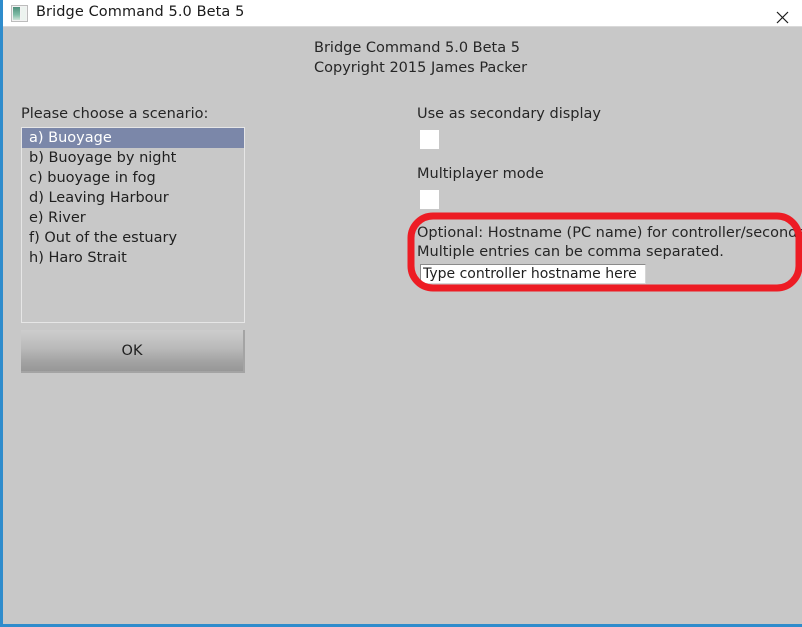 This screenshot has height=627, width=802. I want to click on list-item: f) Out of the estuary, so click(133, 238).